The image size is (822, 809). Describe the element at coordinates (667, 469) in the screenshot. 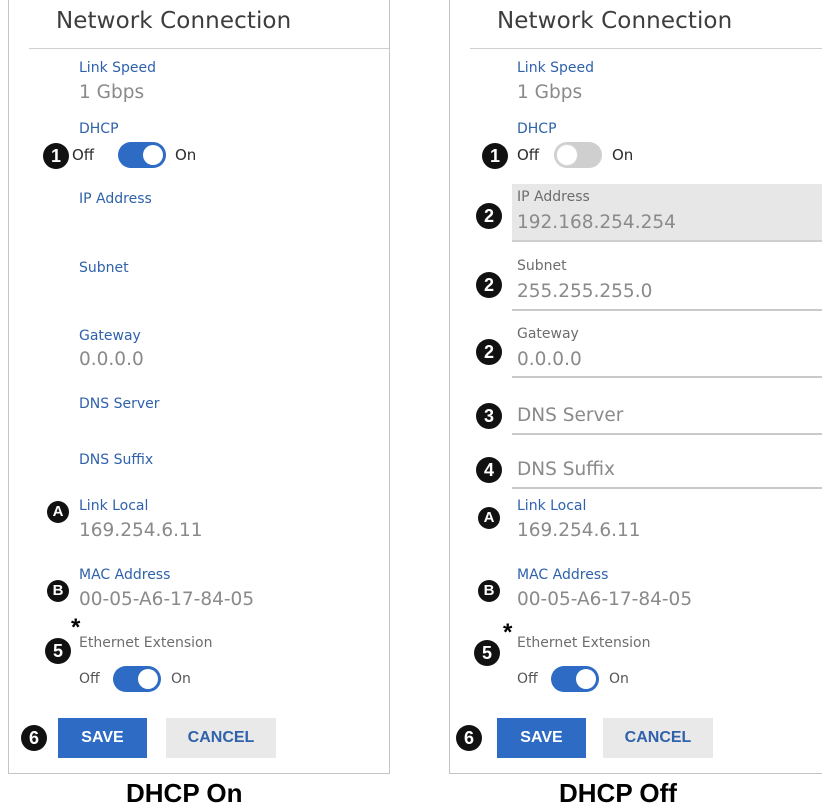

I see `dns-suffix-field: DNS Suffix` at that location.